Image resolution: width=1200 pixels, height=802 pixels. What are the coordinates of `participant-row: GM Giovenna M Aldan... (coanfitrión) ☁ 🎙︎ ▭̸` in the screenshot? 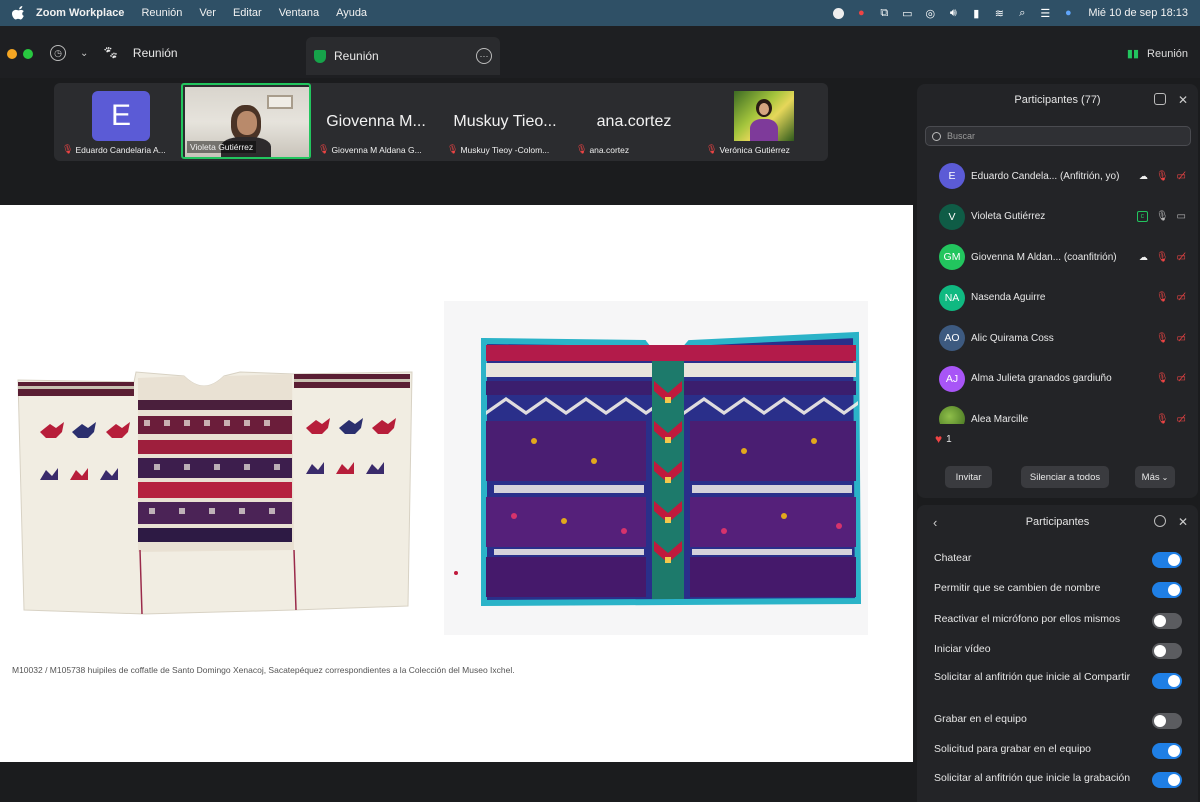 It's located at (1057, 257).